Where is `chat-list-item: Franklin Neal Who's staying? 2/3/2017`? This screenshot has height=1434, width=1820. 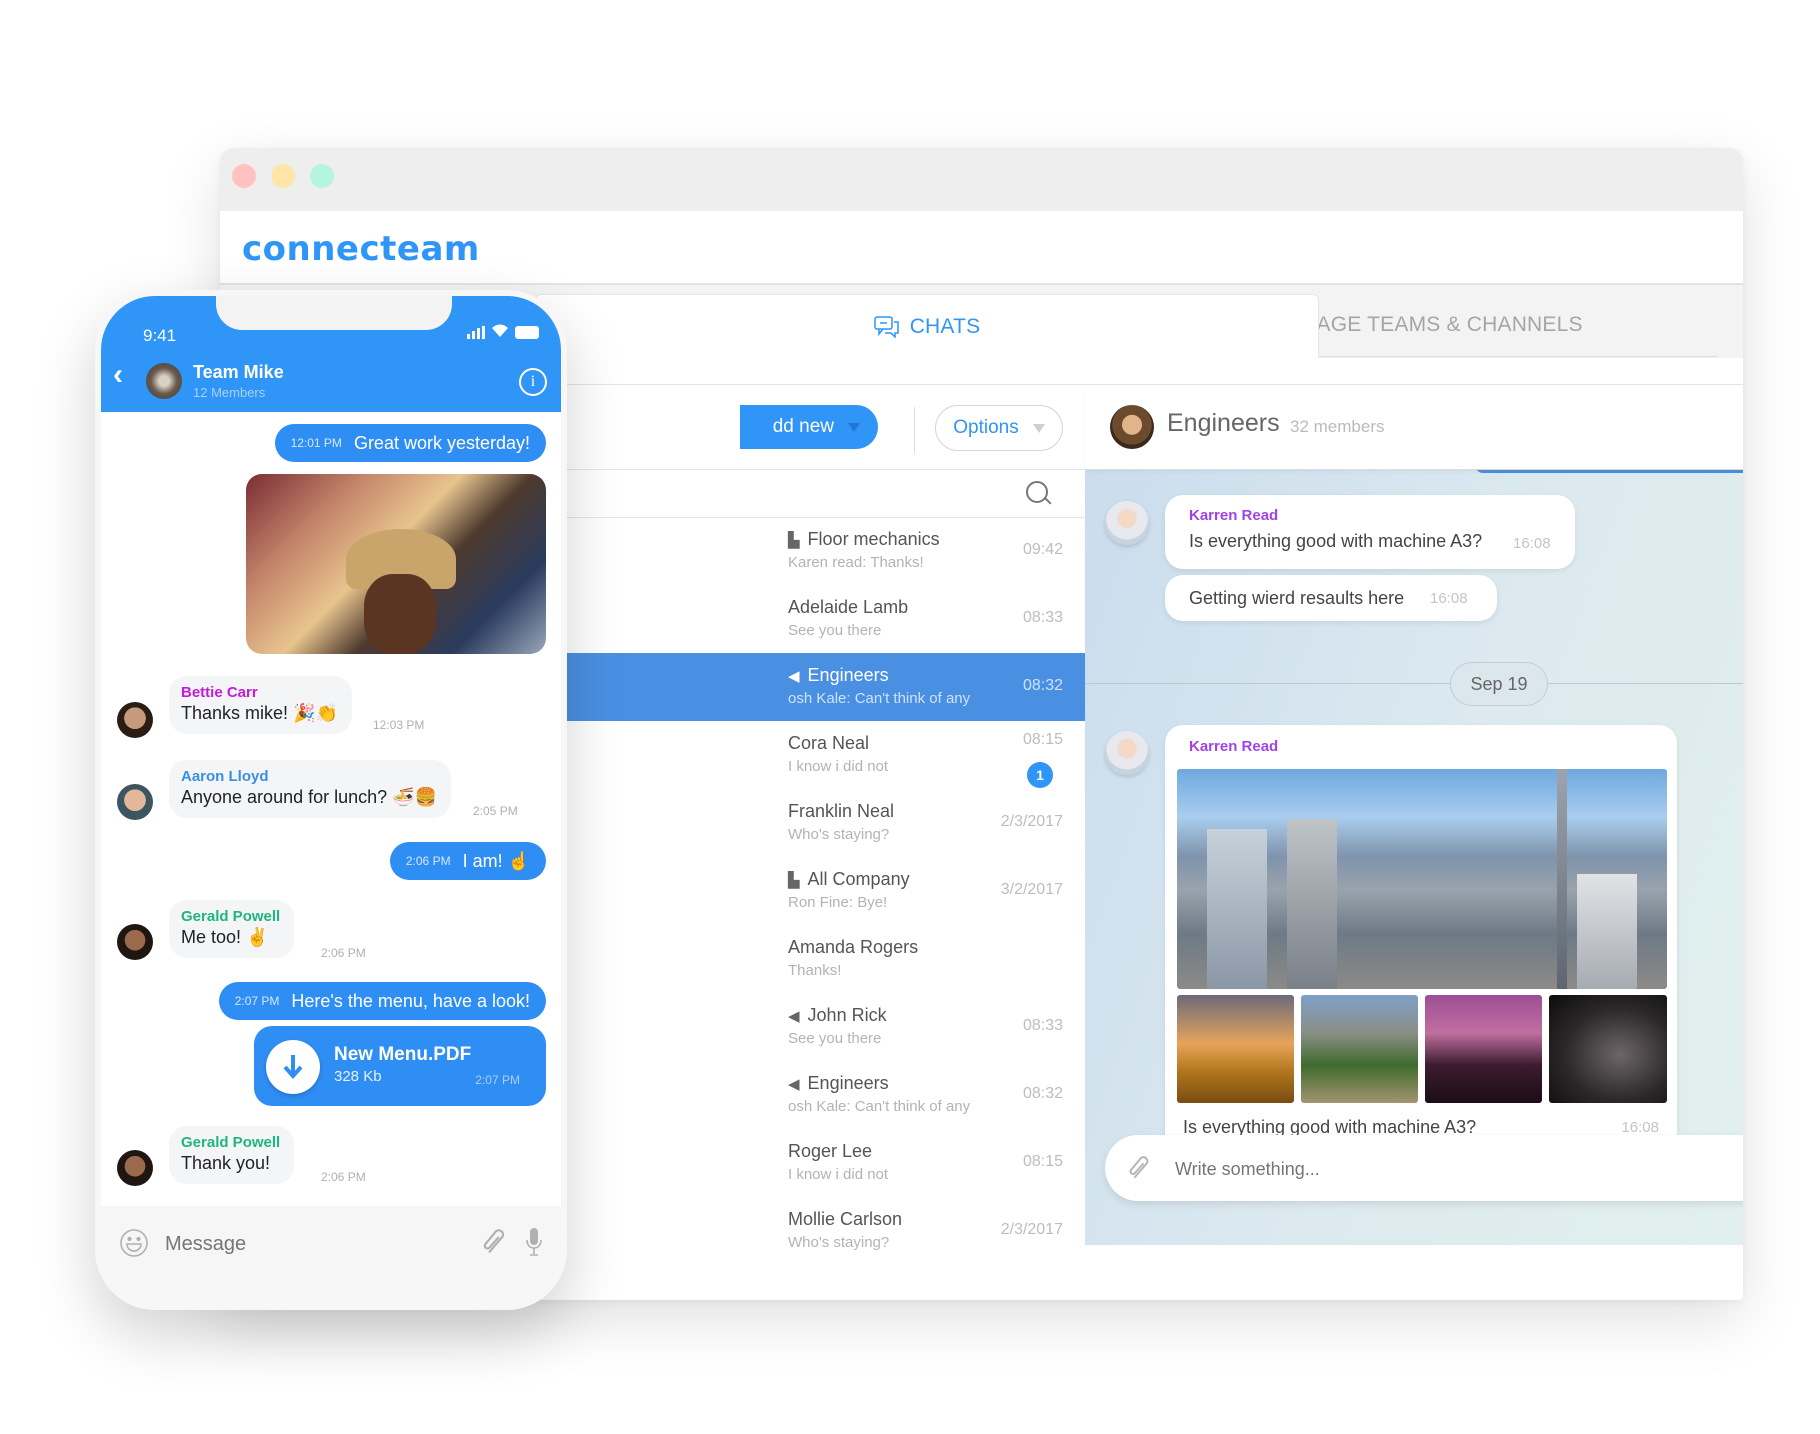 chat-list-item: Franklin Neal Who's staying? 2/3/2017 is located at coordinates (812, 823).